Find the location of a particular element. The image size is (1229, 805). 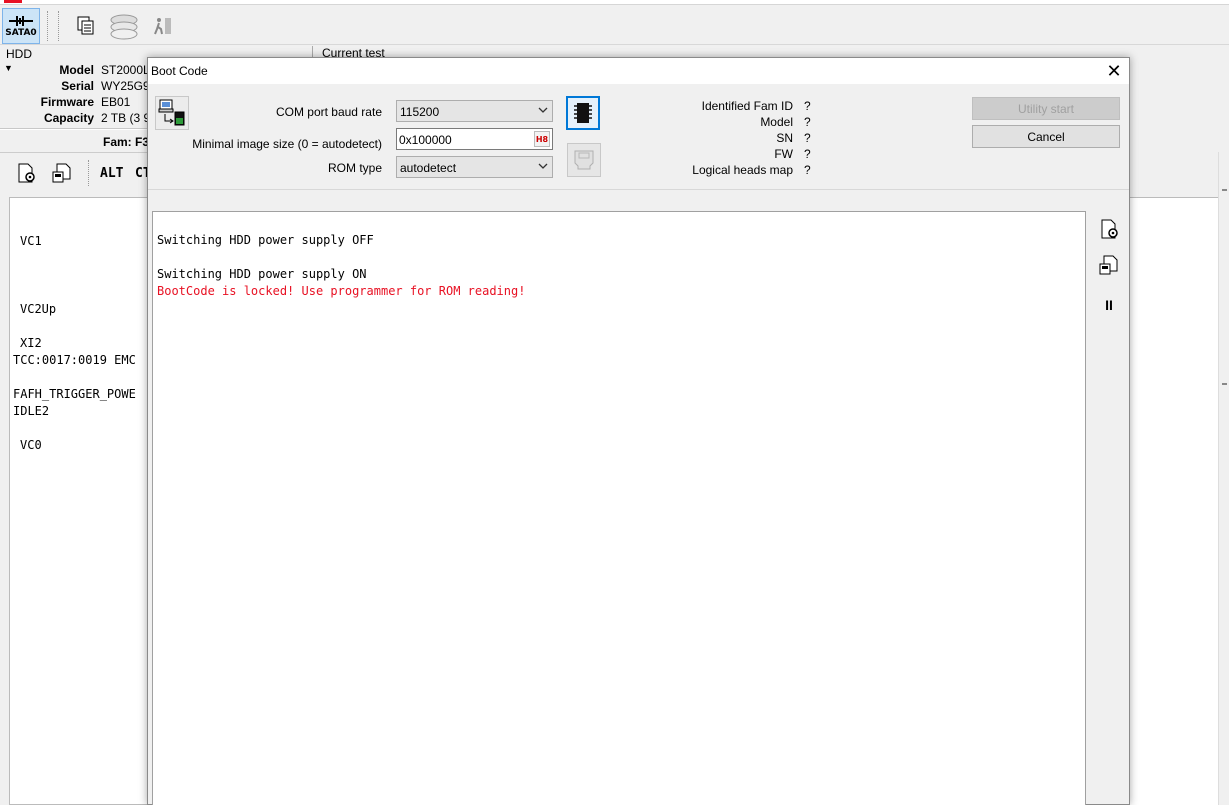

chip-read-button is located at coordinates (583, 113).